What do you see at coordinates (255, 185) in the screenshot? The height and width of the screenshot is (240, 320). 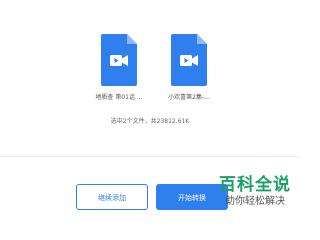 I see `watermark-title: 百科全说` at bounding box center [255, 185].